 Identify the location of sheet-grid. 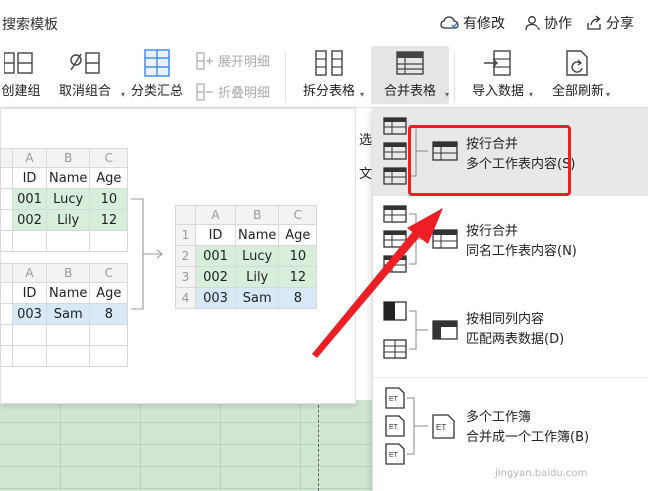
(186, 445).